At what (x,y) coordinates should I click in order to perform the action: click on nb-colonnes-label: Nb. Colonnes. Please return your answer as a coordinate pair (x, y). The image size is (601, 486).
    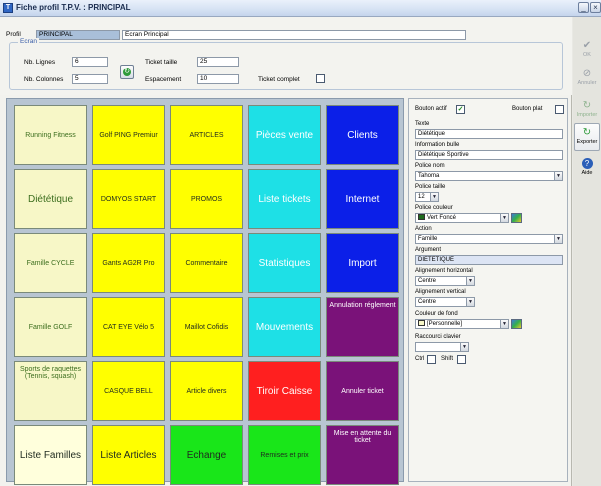
    Looking at the image, I should click on (44, 79).